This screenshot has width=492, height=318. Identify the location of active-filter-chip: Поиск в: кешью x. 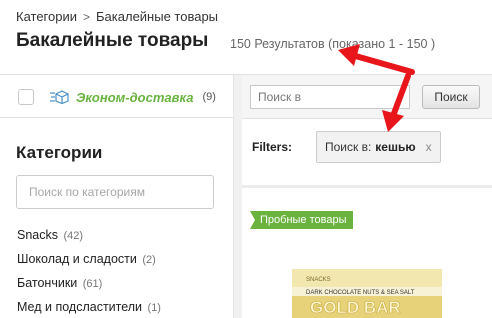
(378, 147).